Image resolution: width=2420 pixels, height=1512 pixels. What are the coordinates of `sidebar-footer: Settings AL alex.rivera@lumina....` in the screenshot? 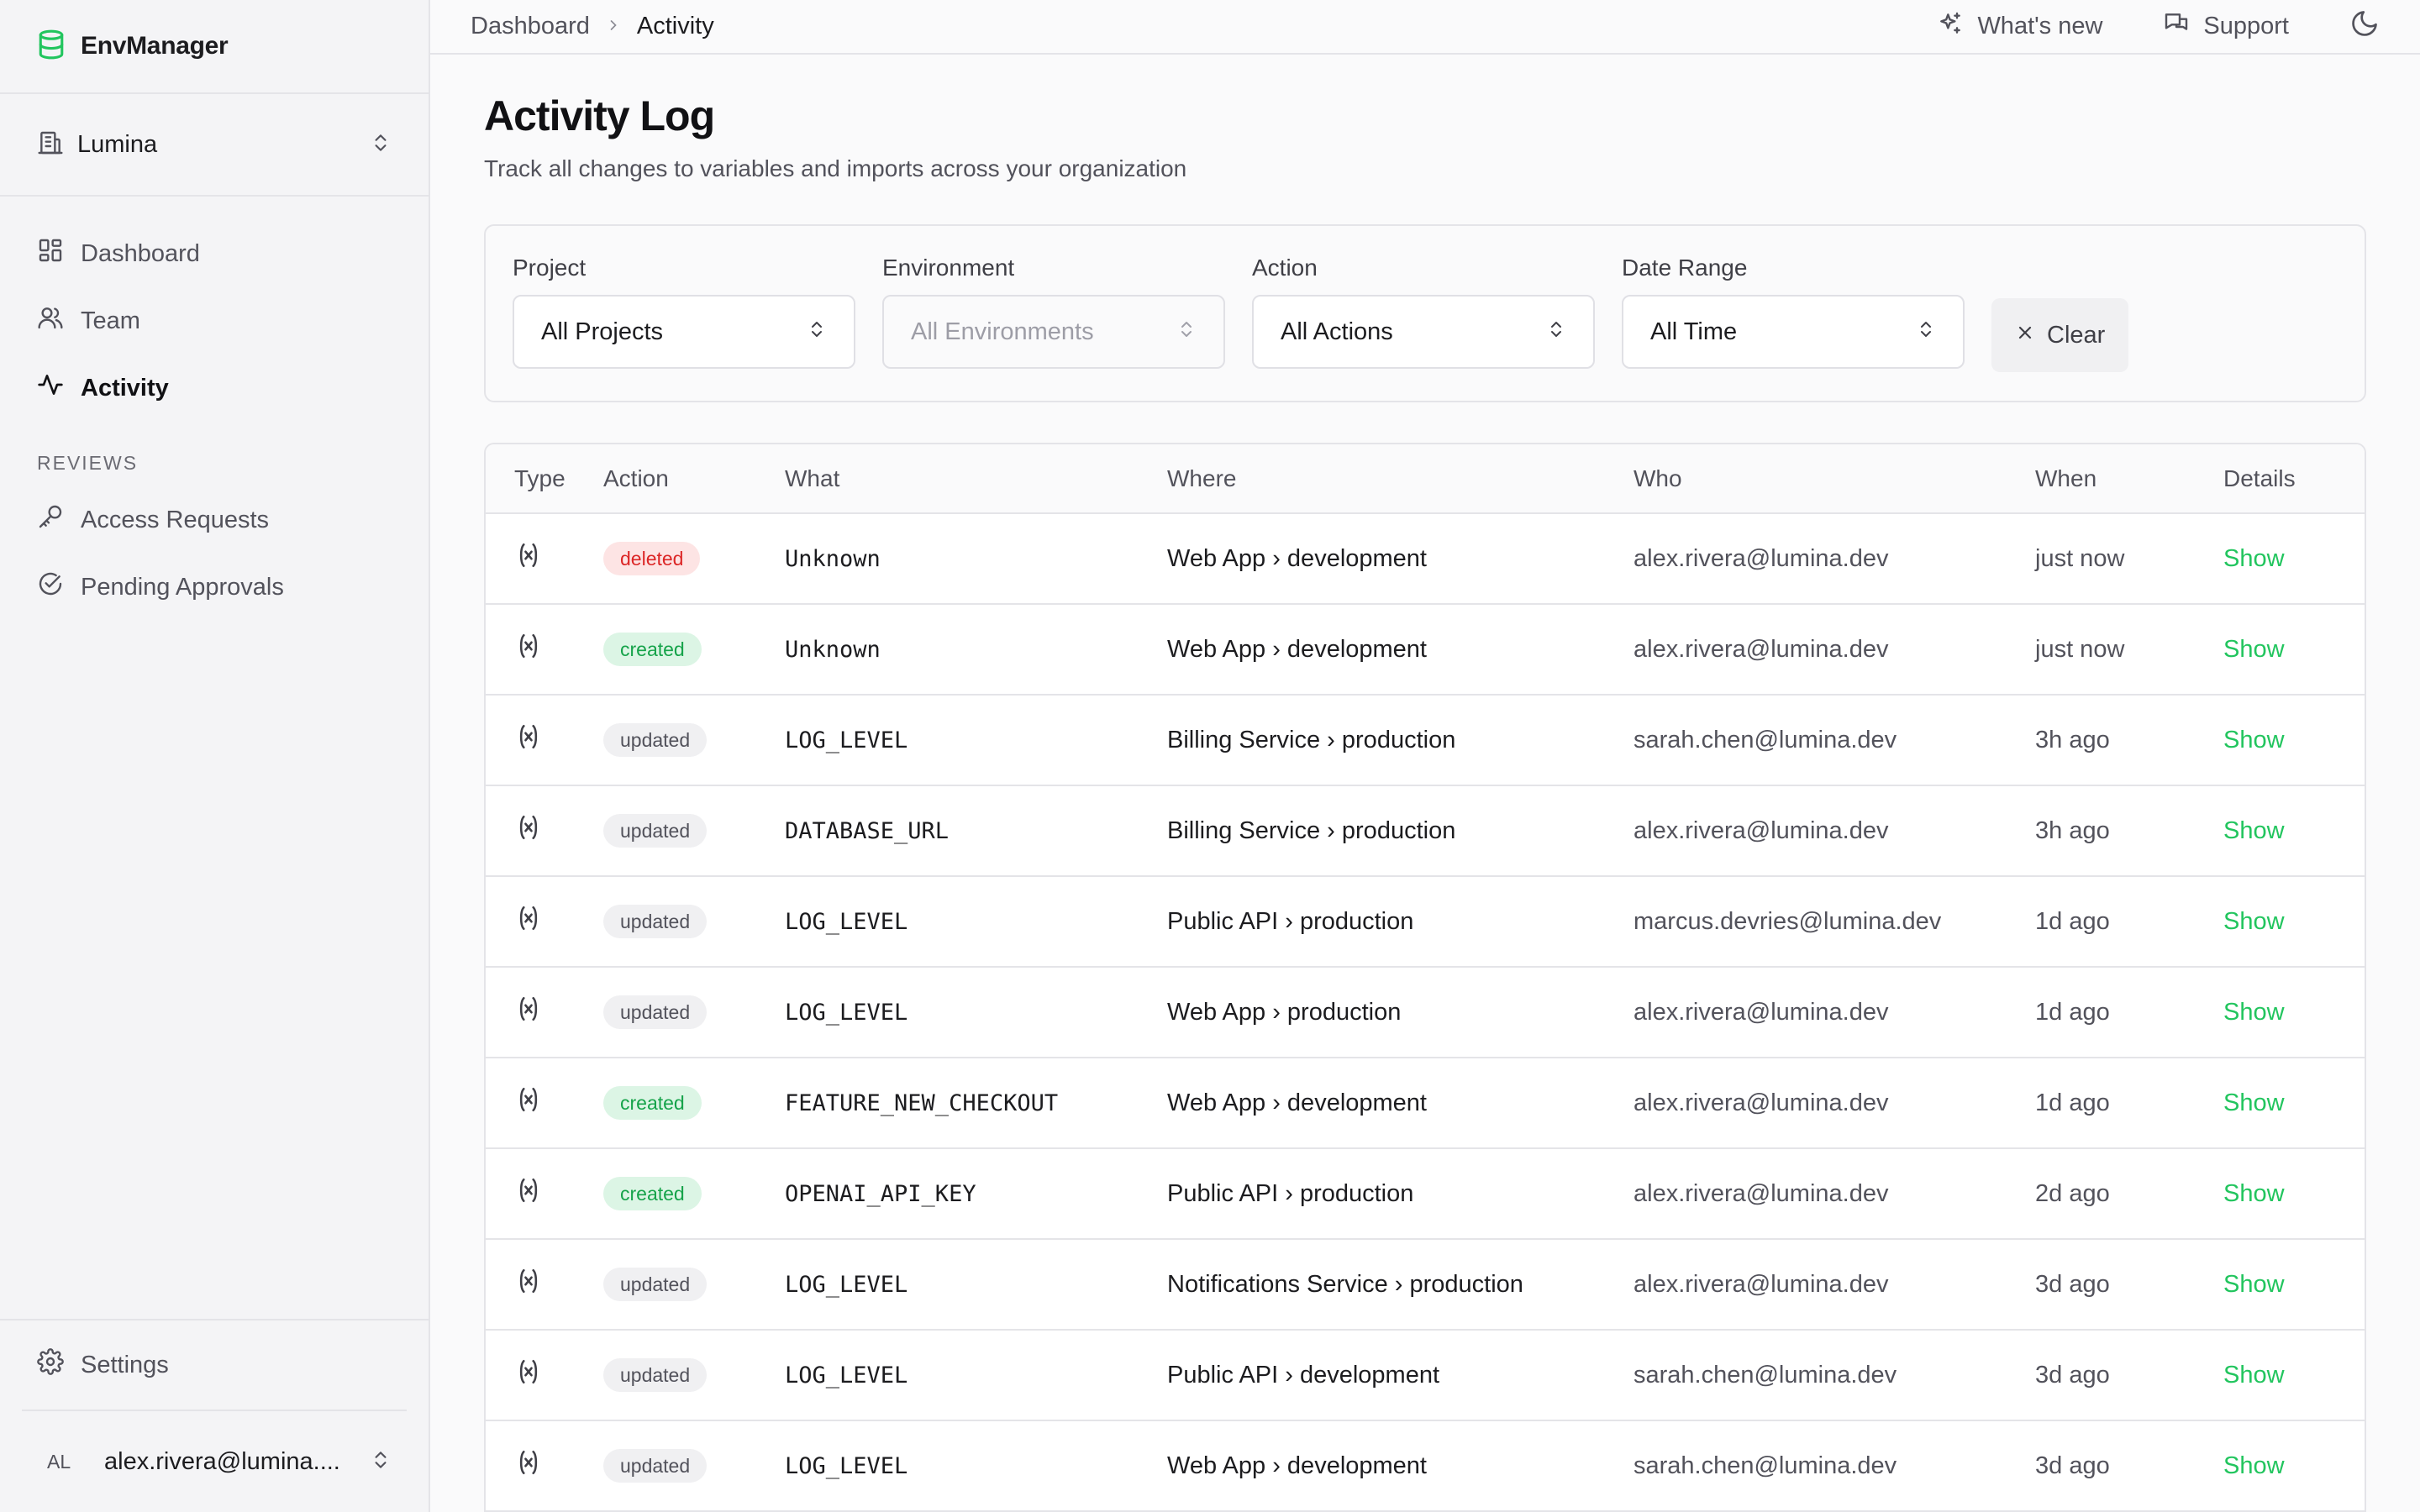 It's located at (214, 1415).